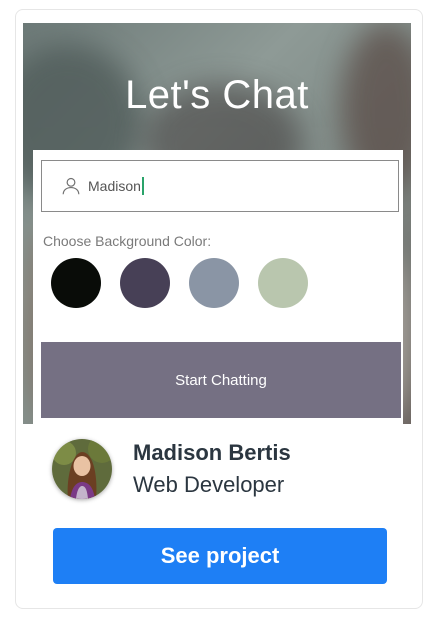 The width and height of the screenshot is (428, 617). Describe the element at coordinates (220, 556) in the screenshot. I see `see-project-button: See project` at that location.